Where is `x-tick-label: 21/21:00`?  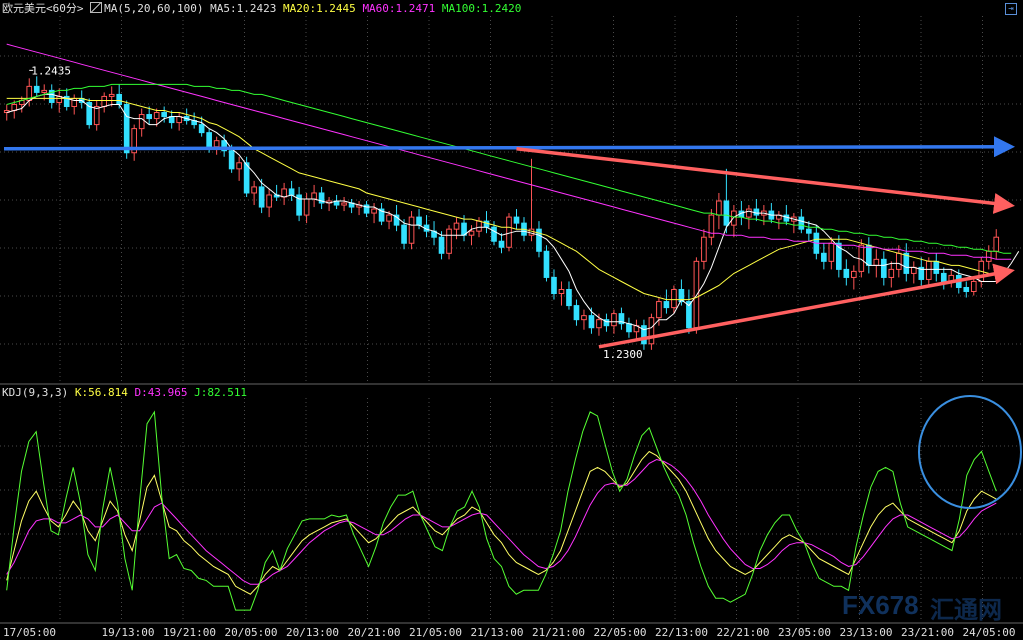 x-tick-label: 21/21:00 is located at coordinates (558, 632).